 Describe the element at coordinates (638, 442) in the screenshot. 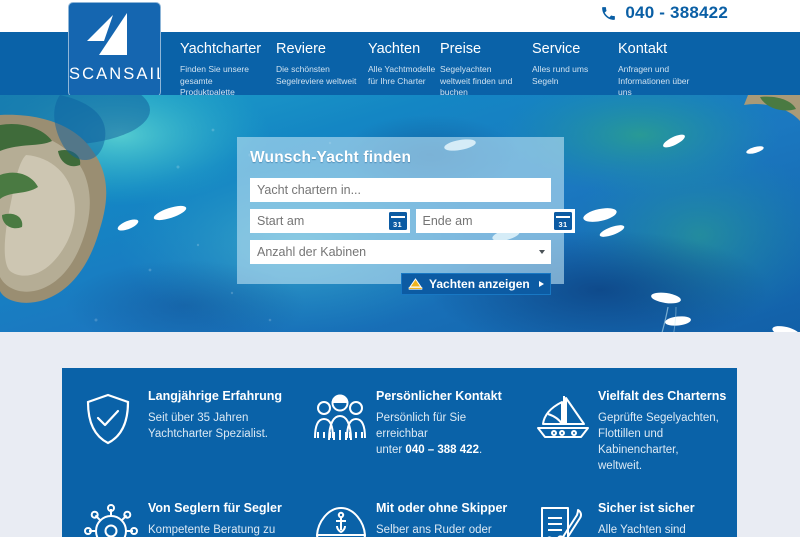

I see `feature-line: Flottillen und Kabinencharter,` at that location.